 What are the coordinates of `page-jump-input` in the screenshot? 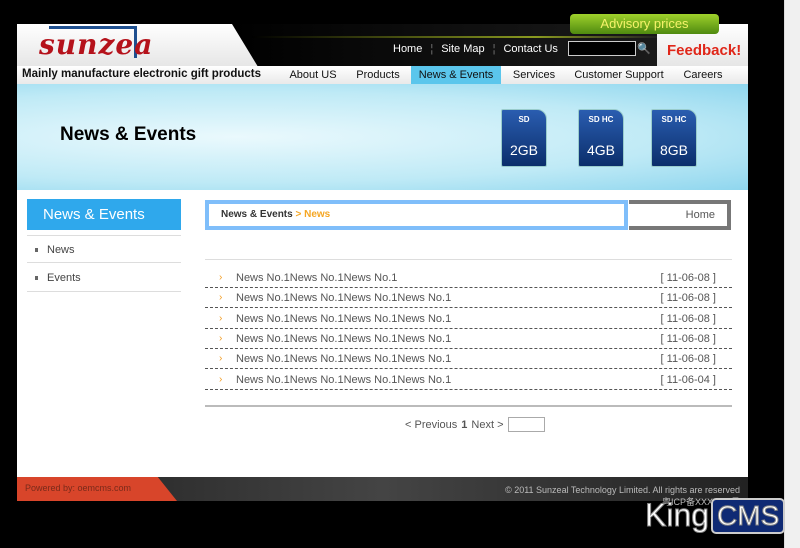 It's located at (526, 424).